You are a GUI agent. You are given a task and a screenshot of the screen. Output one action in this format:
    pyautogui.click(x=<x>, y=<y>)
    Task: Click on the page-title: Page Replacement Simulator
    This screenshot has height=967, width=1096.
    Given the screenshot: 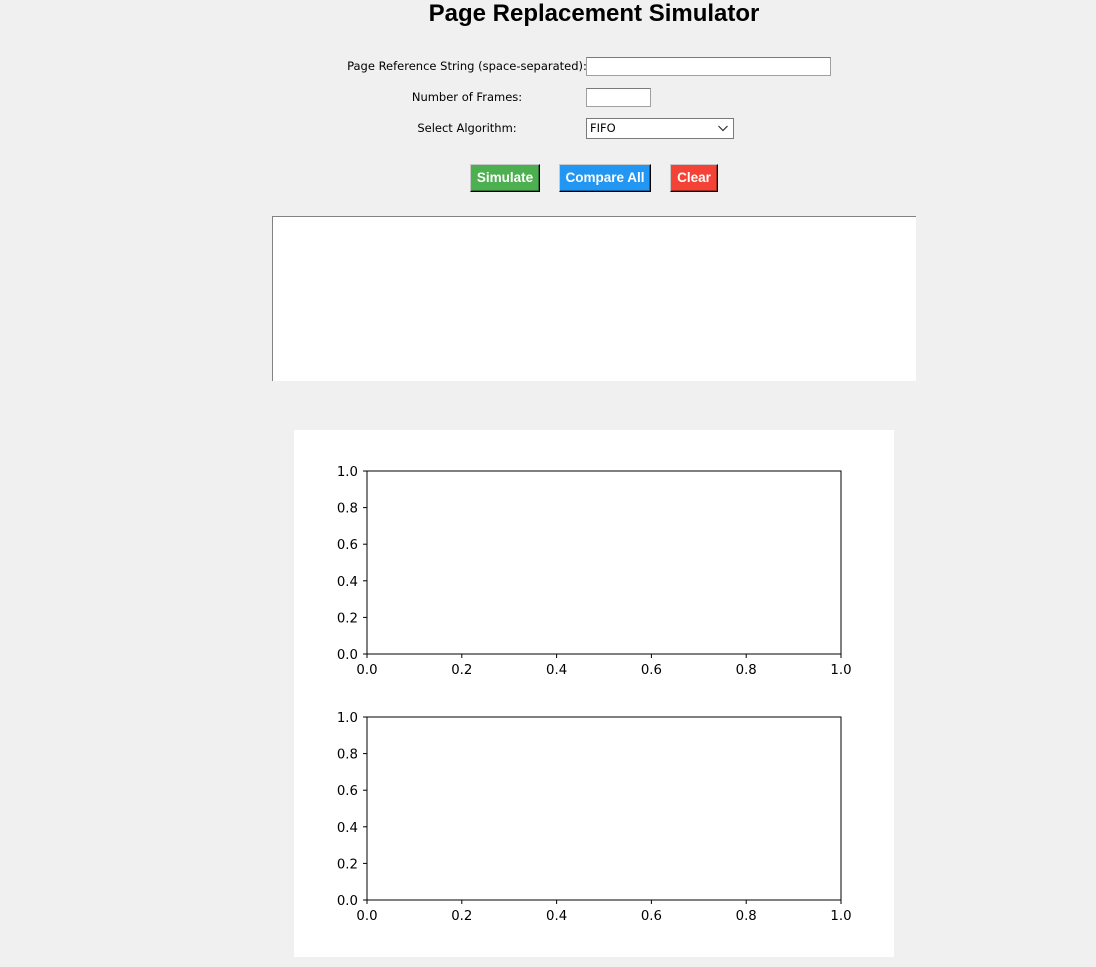 What is the action you would take?
    pyautogui.click(x=594, y=13)
    